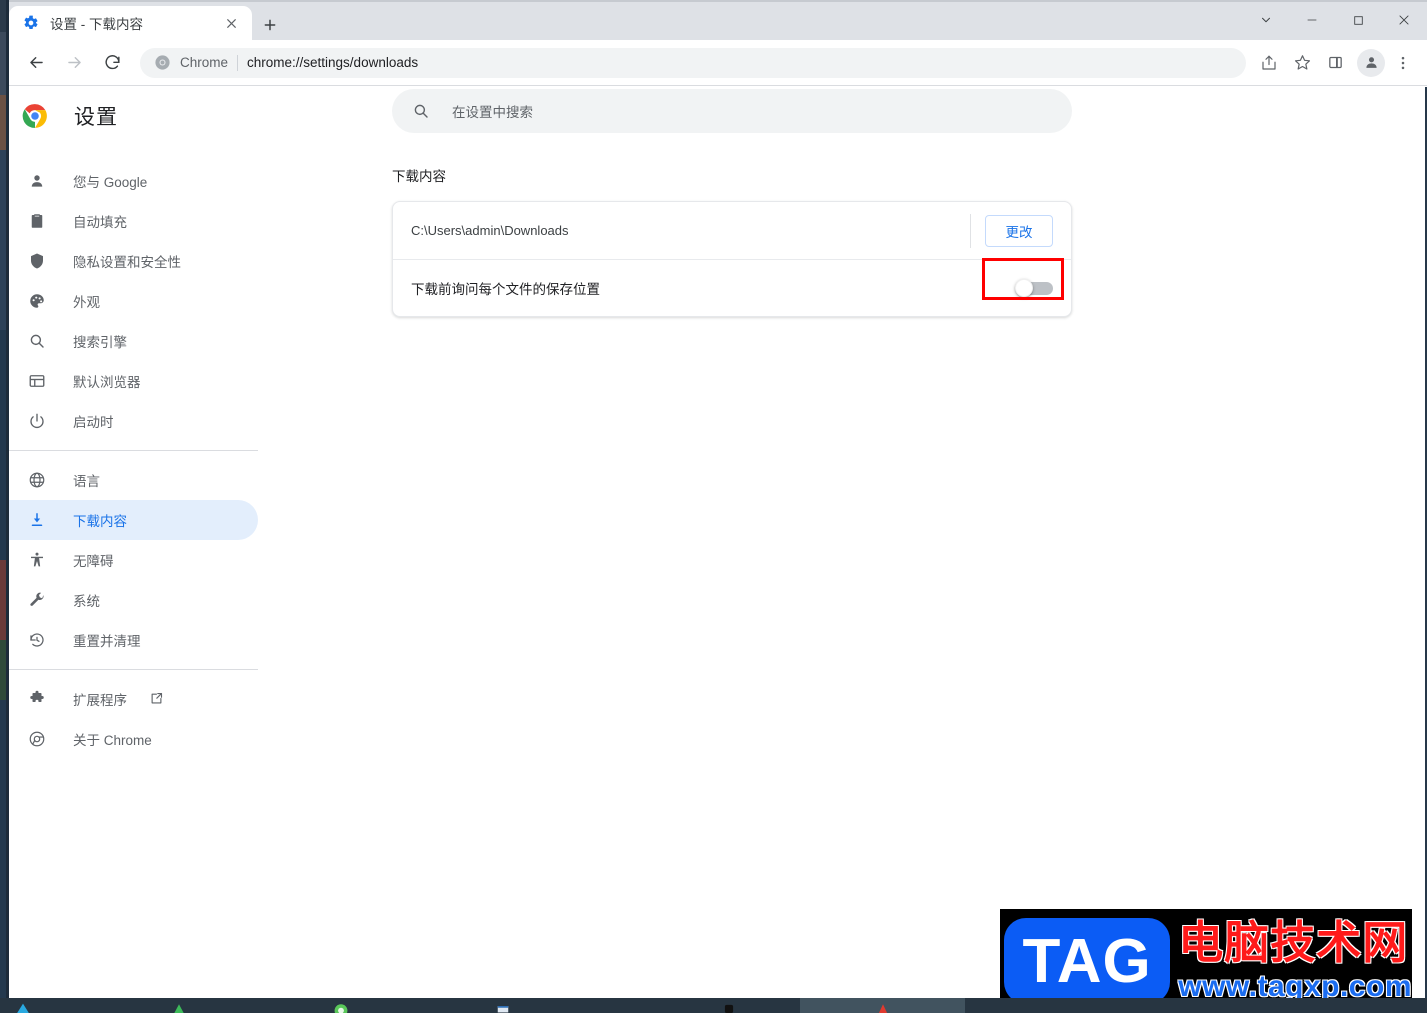 This screenshot has width=1427, height=1013. What do you see at coordinates (693, 62) in the screenshot?
I see `address-bar: Chrome chrome://settings/downloads` at bounding box center [693, 62].